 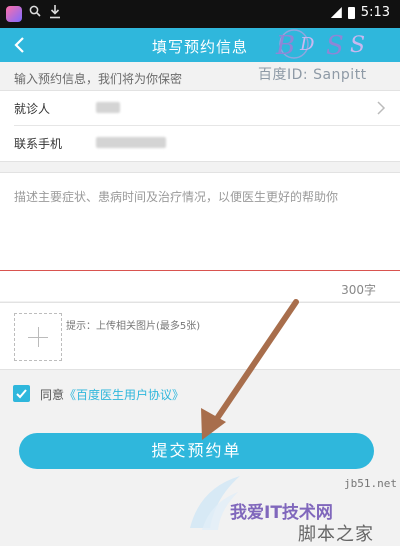 I want to click on phone-value-redacted, so click(x=131, y=142).